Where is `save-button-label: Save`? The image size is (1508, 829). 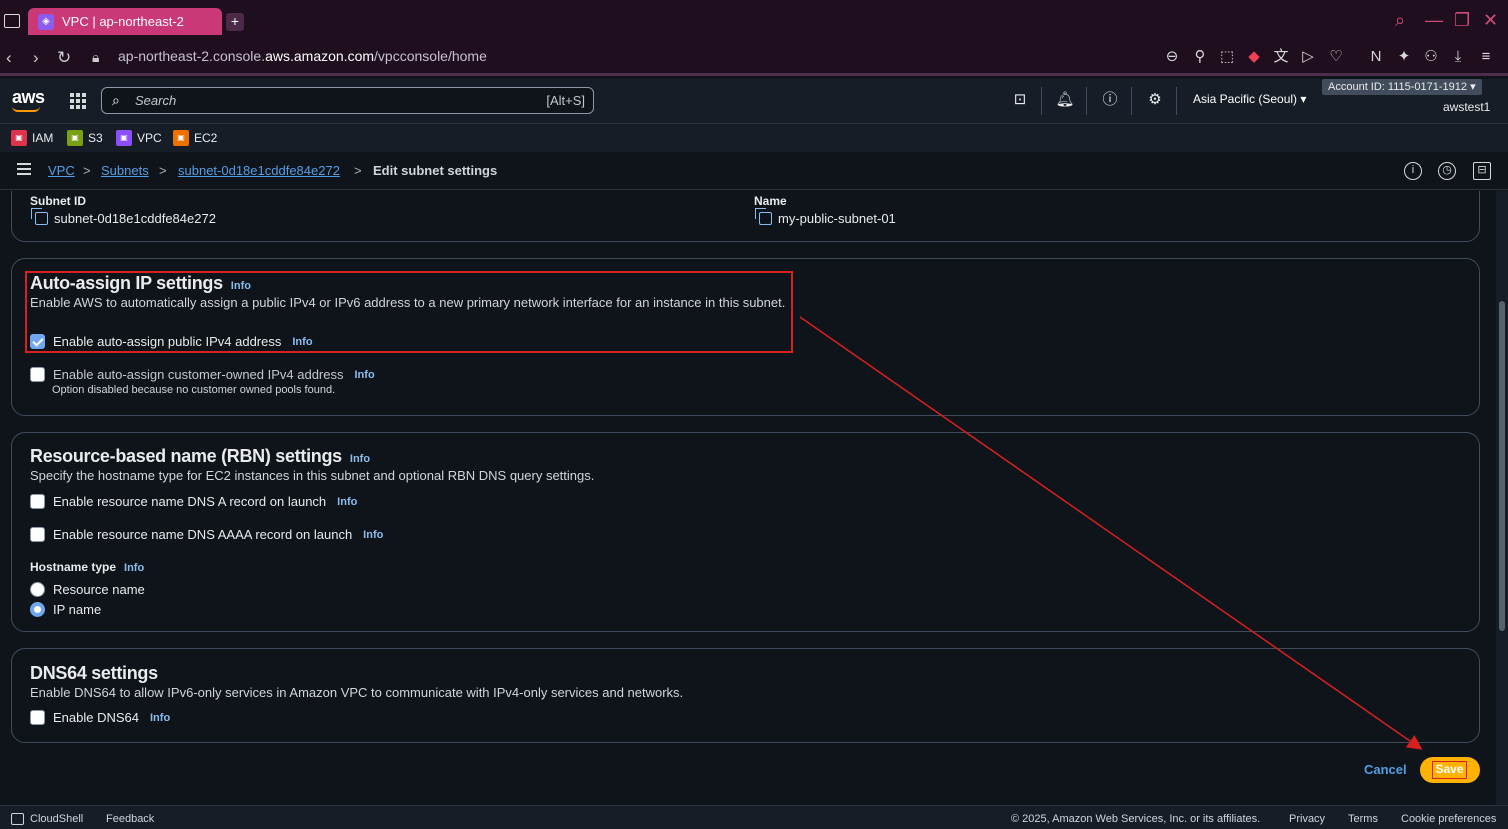
save-button-label: Save is located at coordinates (1449, 770).